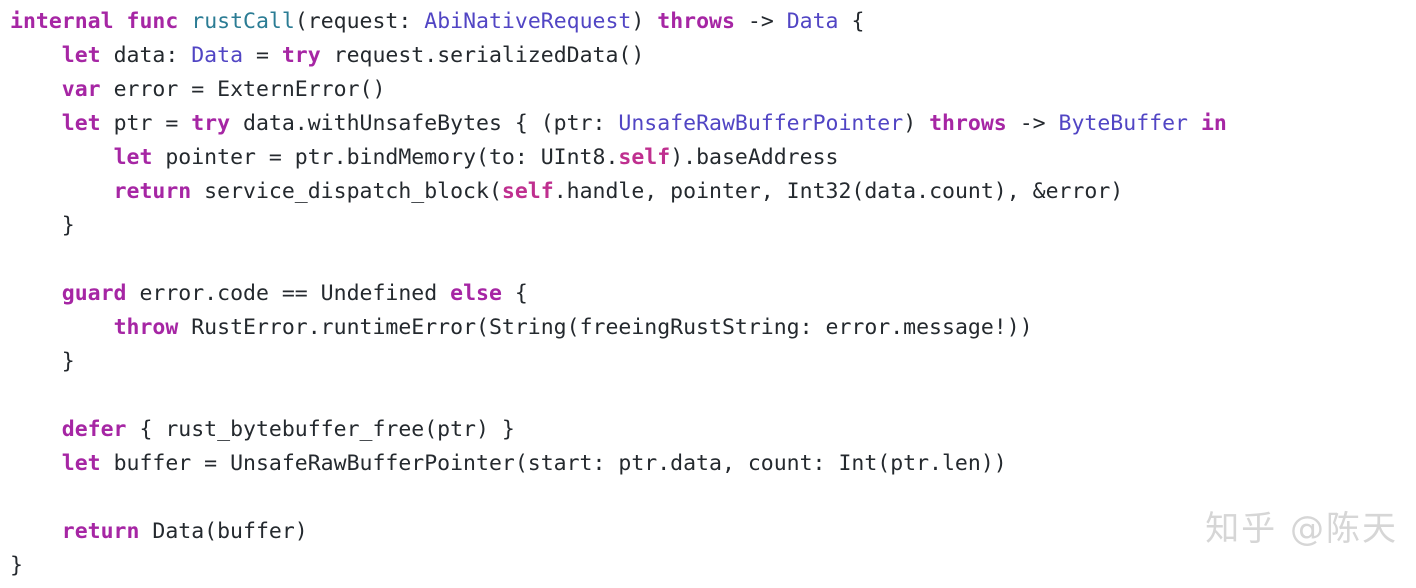 The width and height of the screenshot is (1416, 588). Describe the element at coordinates (618, 532) in the screenshot. I see `code-line: return Data(buffer)` at that location.